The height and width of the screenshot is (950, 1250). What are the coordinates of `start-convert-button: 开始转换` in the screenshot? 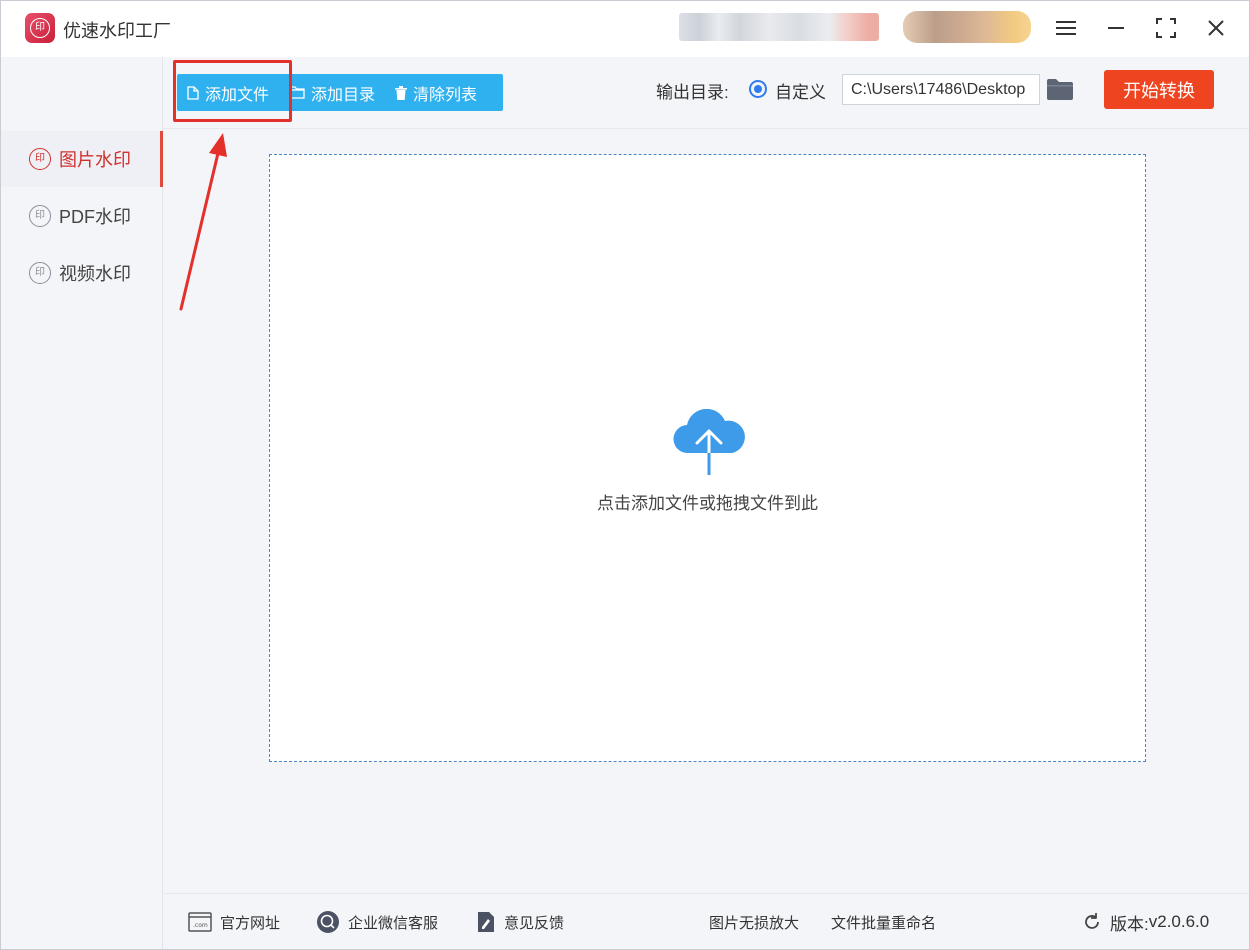 It's located at (1159, 89).